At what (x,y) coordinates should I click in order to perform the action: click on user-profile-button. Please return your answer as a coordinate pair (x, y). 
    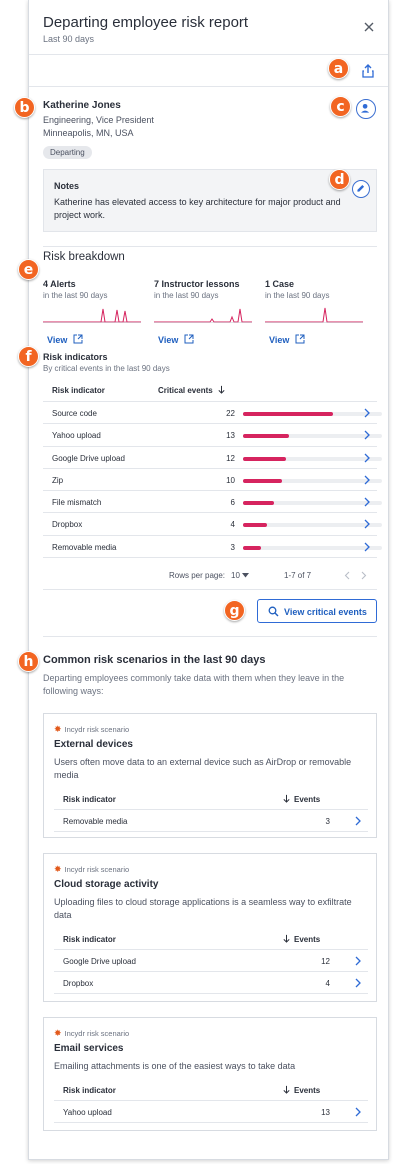
    Looking at the image, I should click on (366, 109).